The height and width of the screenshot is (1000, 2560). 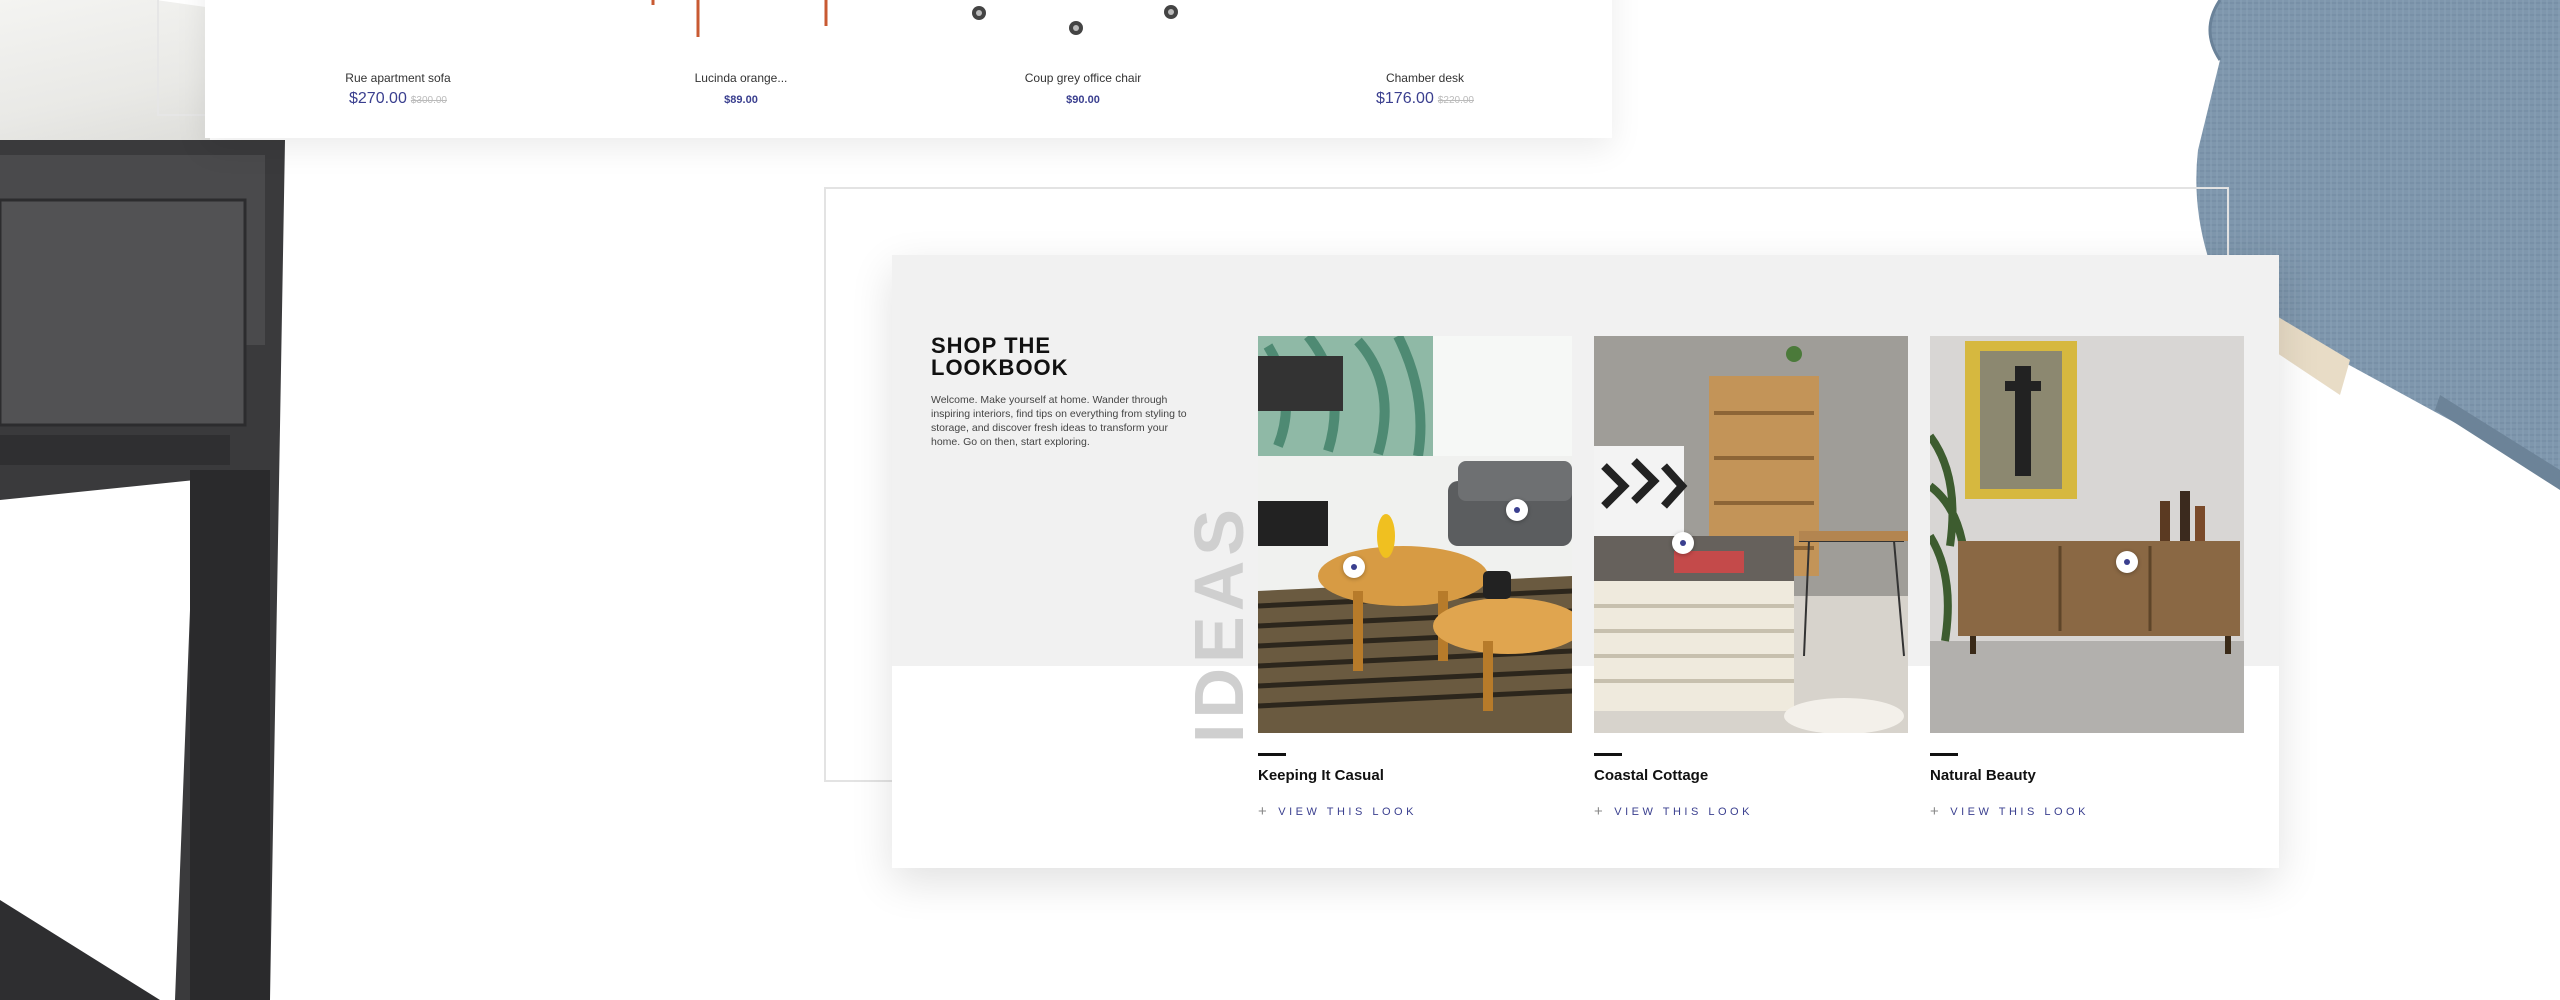 I want to click on product-item: Rue apartment sofa $270.00 $300.00, so click(x=398, y=89).